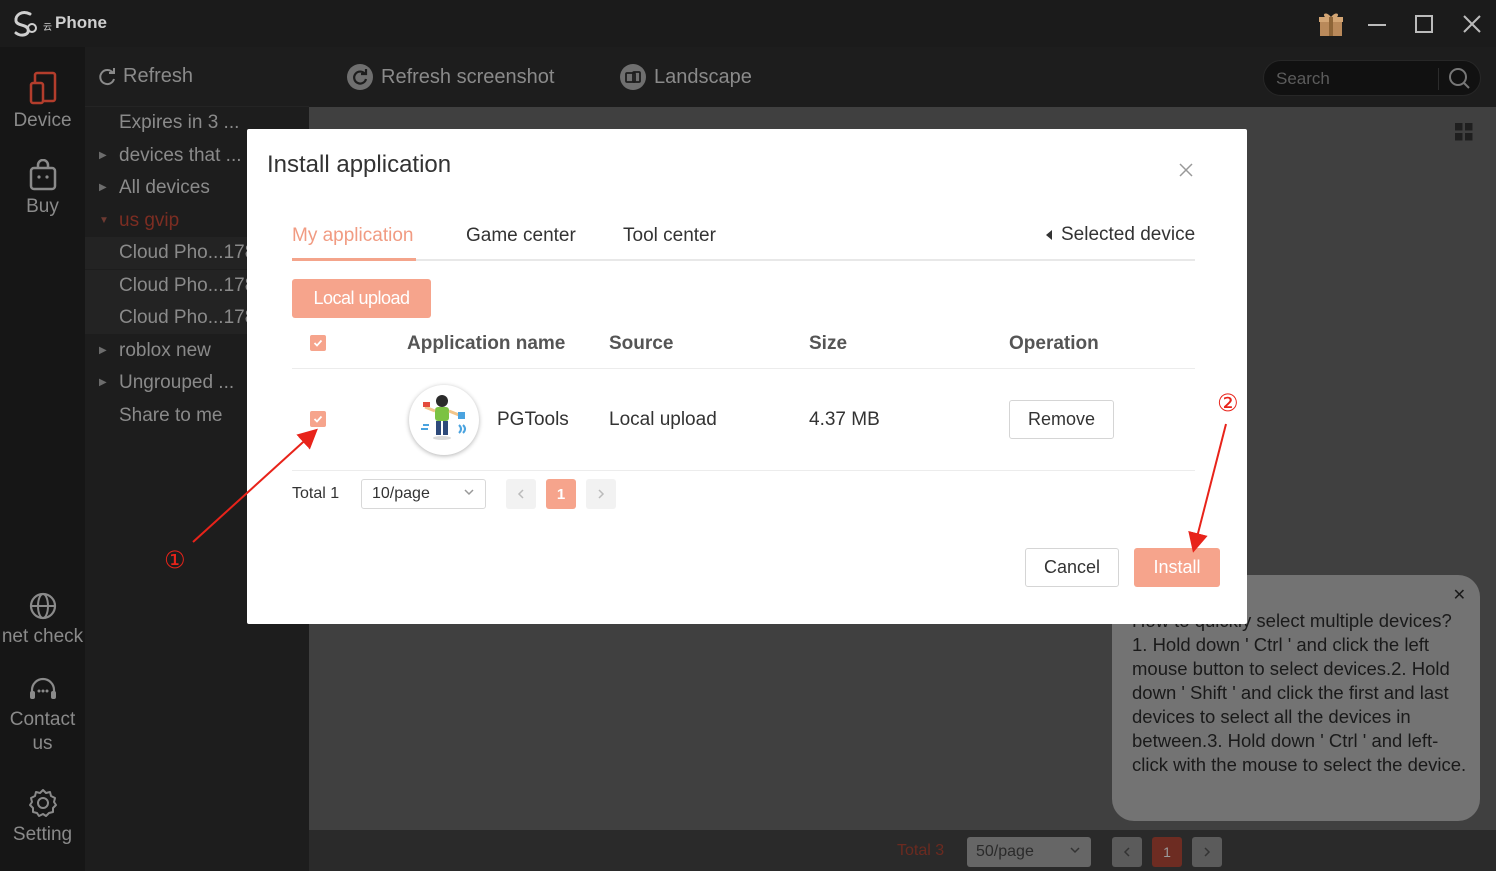 The image size is (1496, 871). Describe the element at coordinates (255, 485) in the screenshot. I see `arrow-to-checkbox` at that location.